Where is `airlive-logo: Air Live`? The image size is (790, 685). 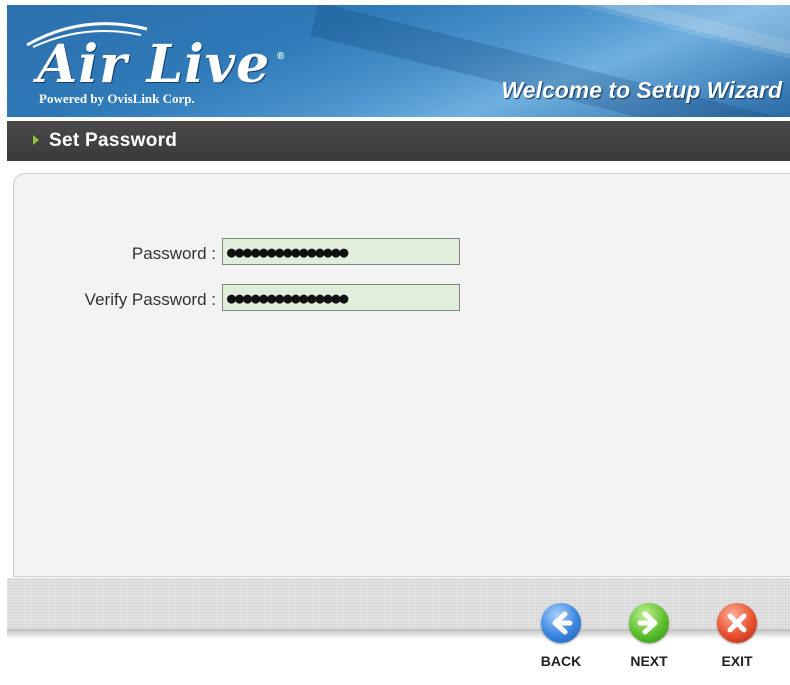
airlive-logo: Air Live is located at coordinates (154, 64).